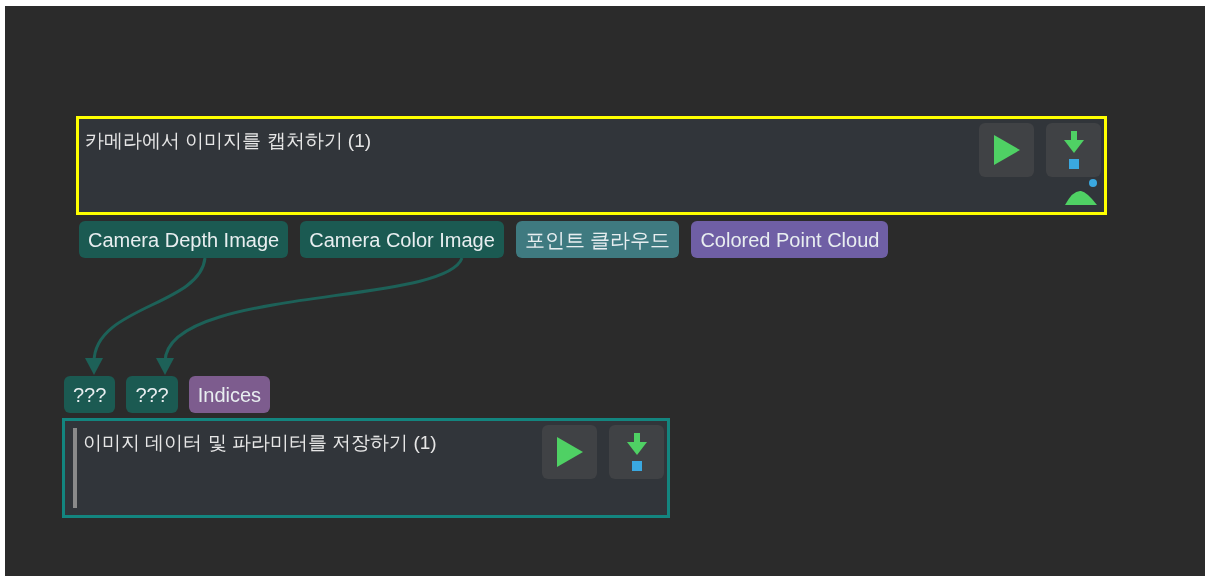 The image size is (1207, 576). I want to click on node-title: 카메라에서 이미지를 캡처하기 (1), so click(228, 140).